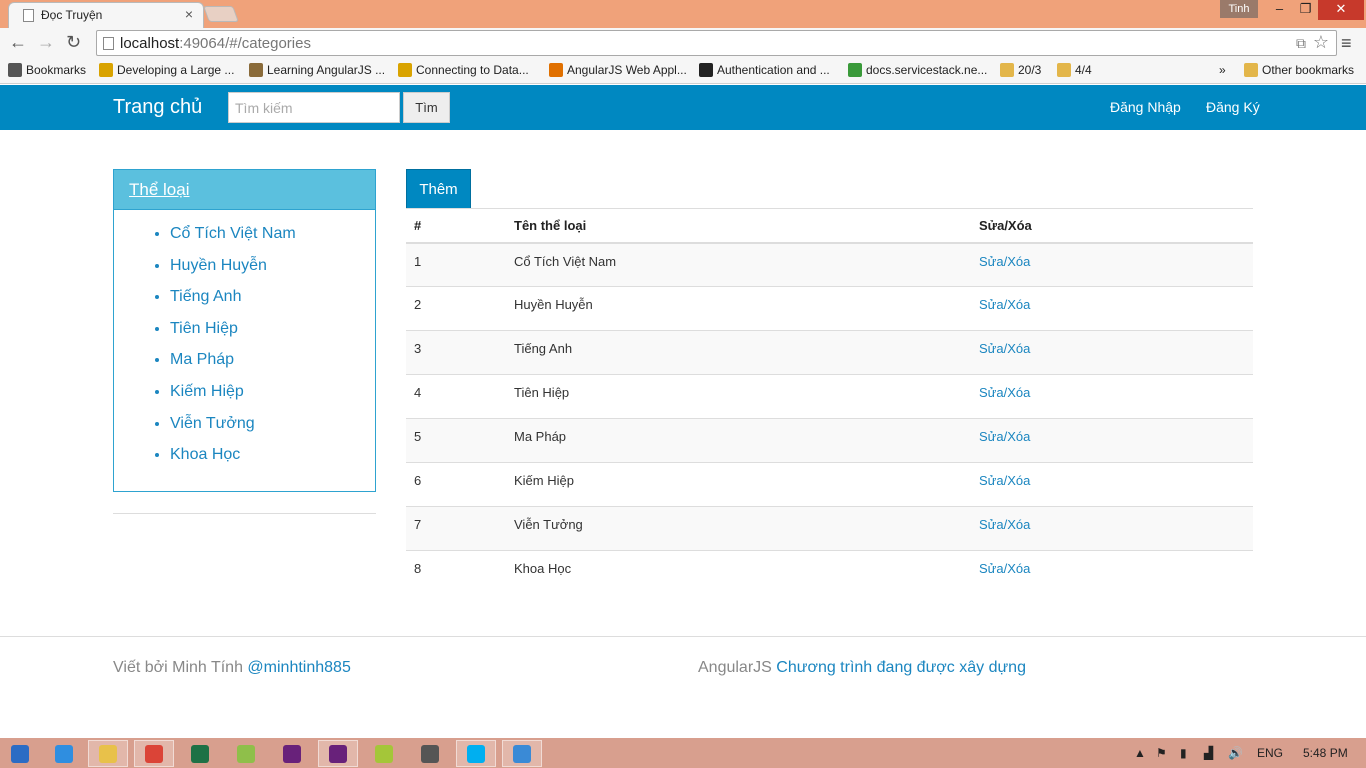 Image resolution: width=1366 pixels, height=768 pixels. I want to click on calculator-icon, so click(430, 753).